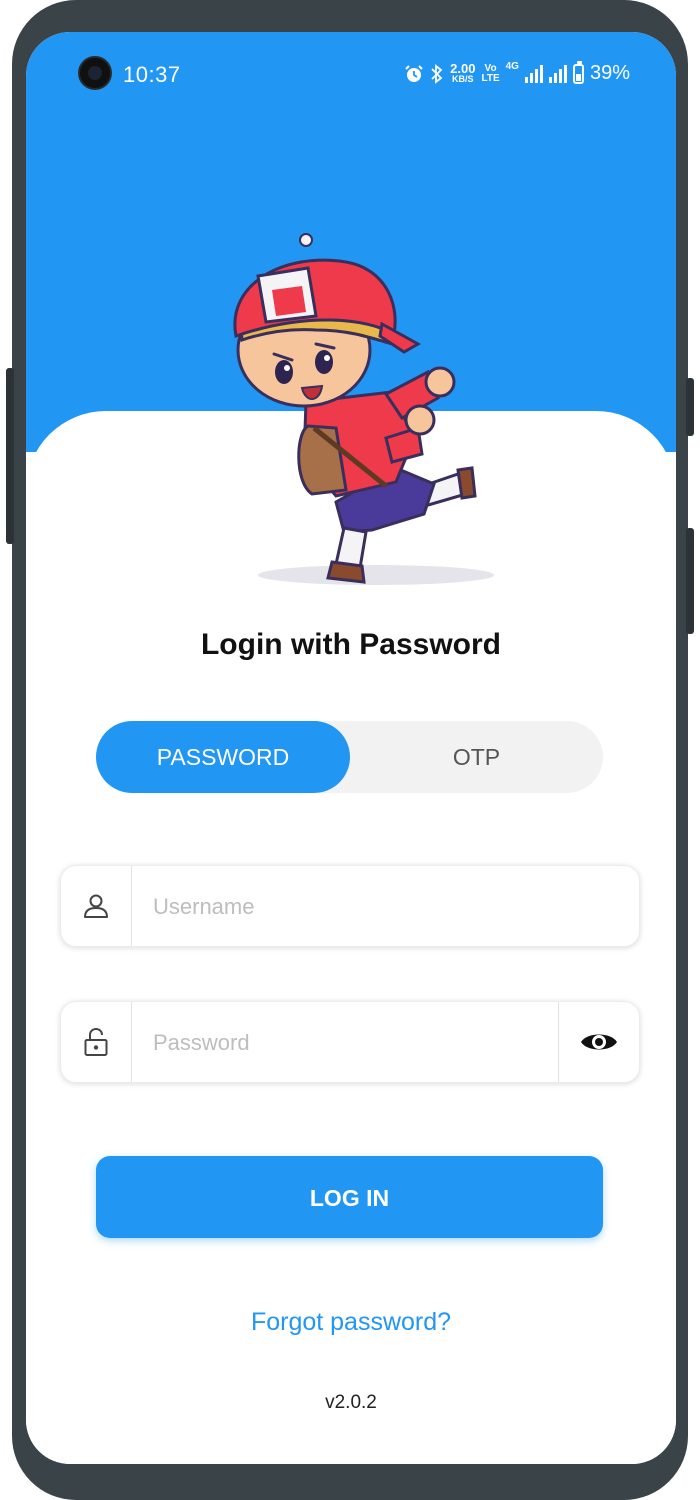  Describe the element at coordinates (512, 66) in the screenshot. I see `network-type: 4G` at that location.